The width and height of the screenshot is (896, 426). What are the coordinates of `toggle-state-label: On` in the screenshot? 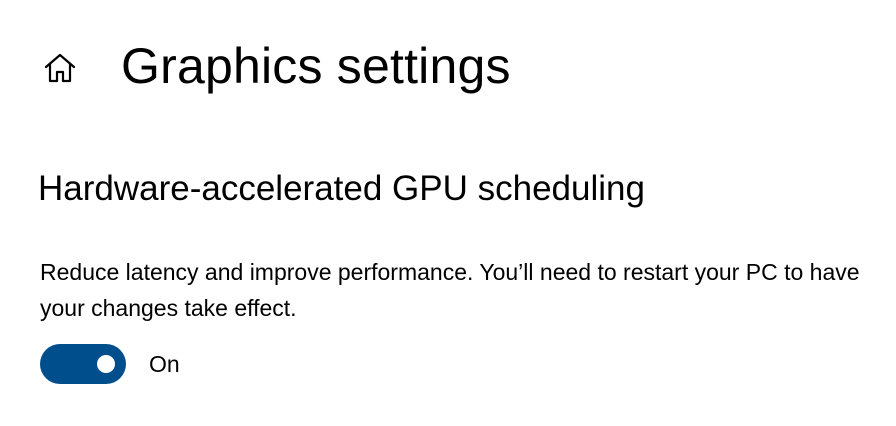 It's located at (164, 364).